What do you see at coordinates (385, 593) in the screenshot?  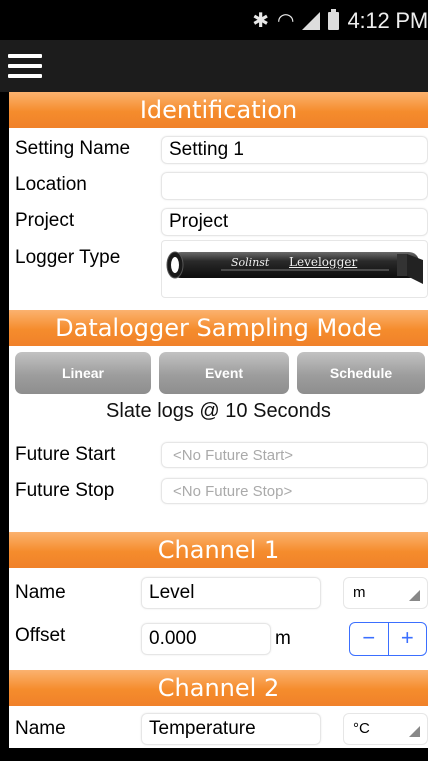 I see `channel-1-unit-select: m` at bounding box center [385, 593].